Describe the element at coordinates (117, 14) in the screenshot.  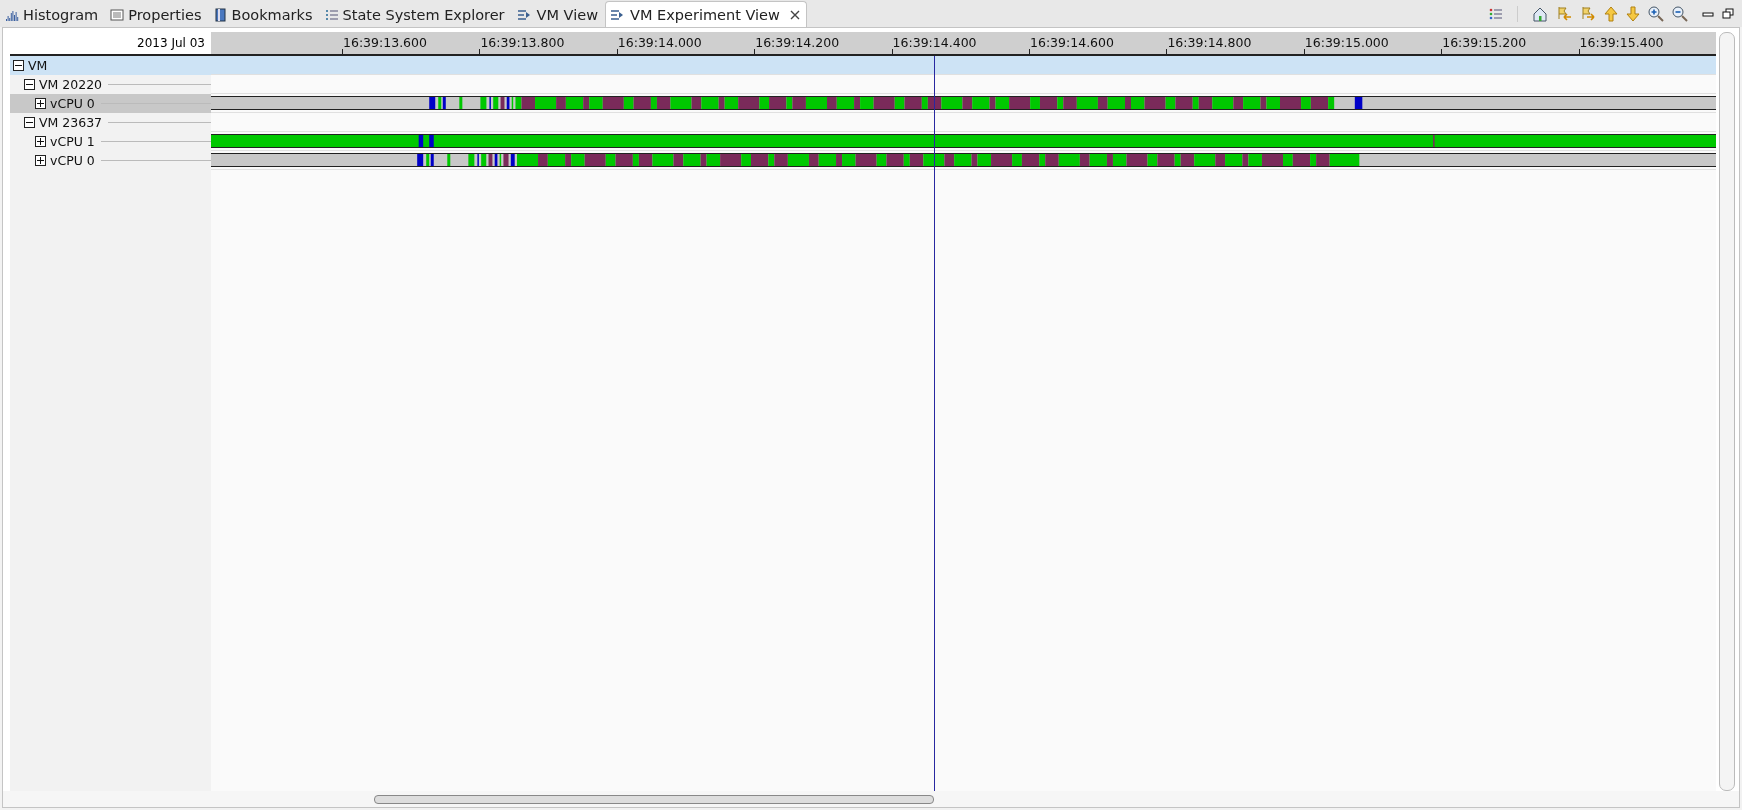
I see `properties-icon` at that location.